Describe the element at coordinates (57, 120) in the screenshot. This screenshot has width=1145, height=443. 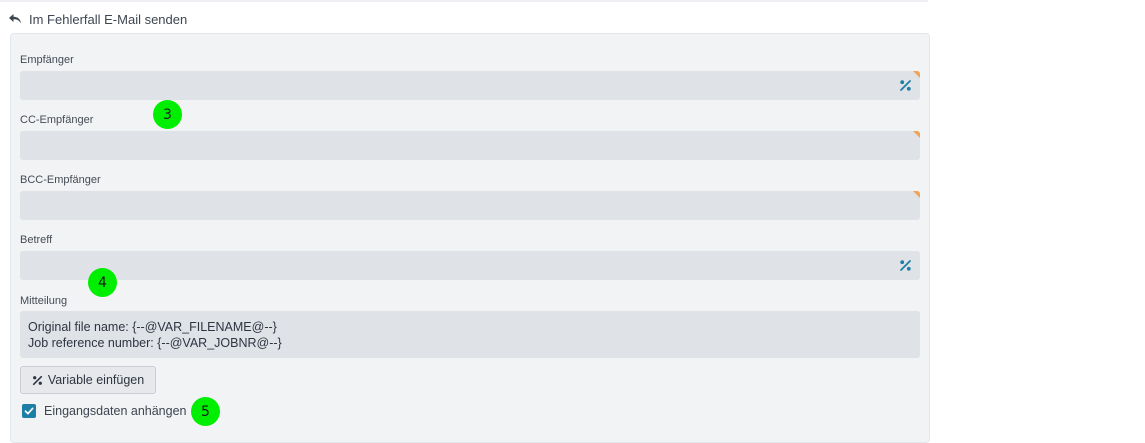
I see `cc-label: CC-Empfänger` at that location.